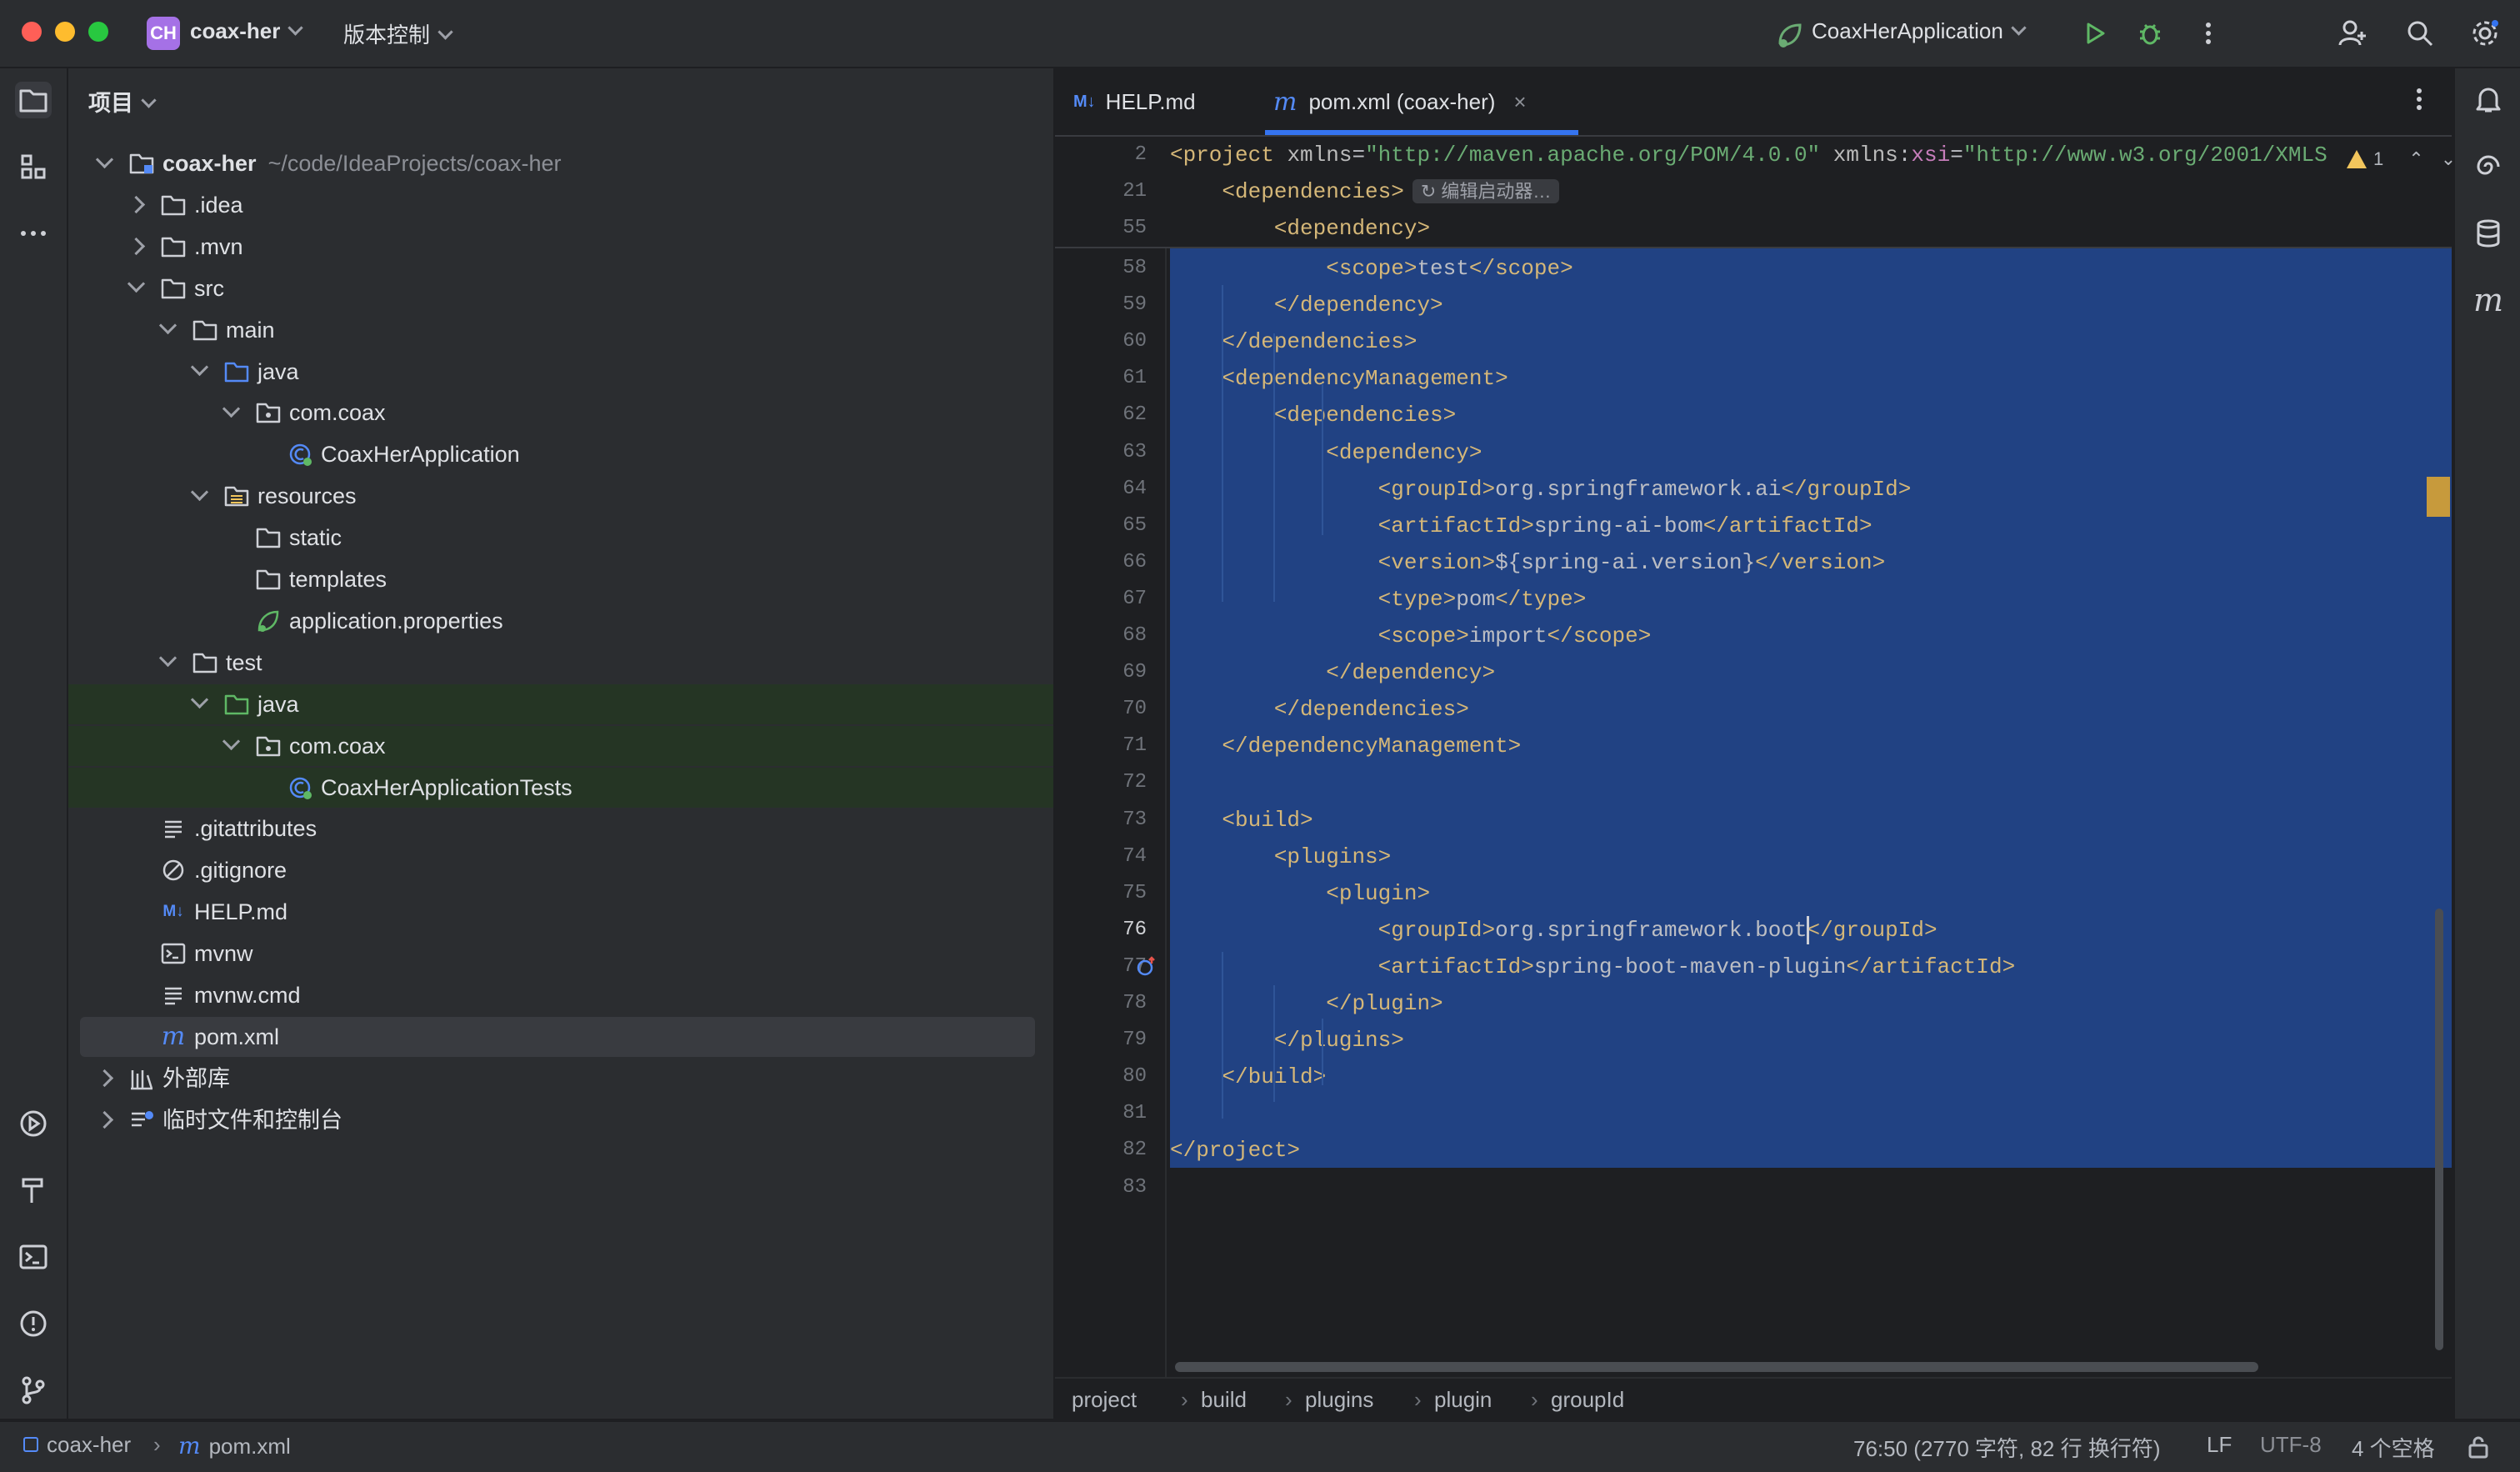  I want to click on code-line: <scope>test</scope>, so click(1371, 268).